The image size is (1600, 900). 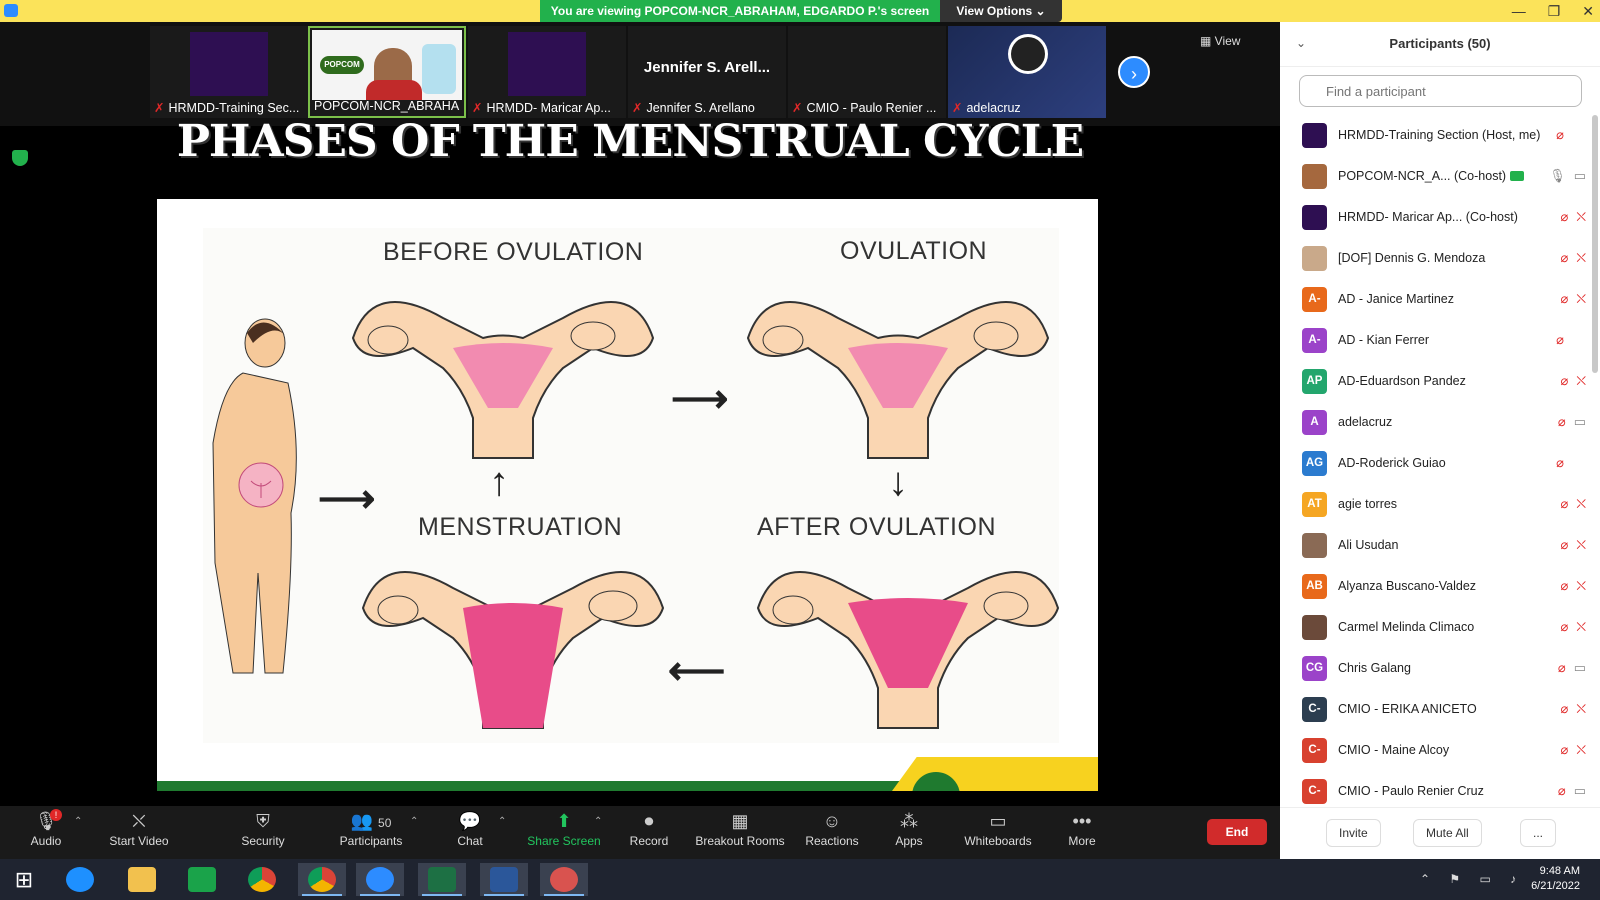 What do you see at coordinates (740, 821) in the screenshot?
I see `breakout-rooms-icon: ▦` at bounding box center [740, 821].